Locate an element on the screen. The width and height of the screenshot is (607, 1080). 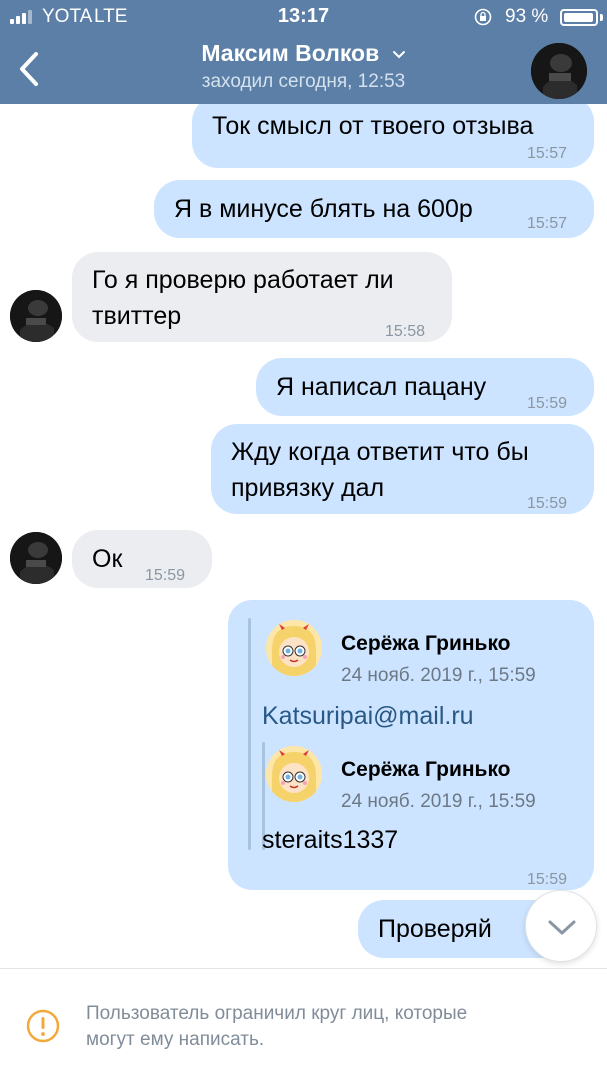
contact-name: Максим Волков is located at coordinates (303, 53).